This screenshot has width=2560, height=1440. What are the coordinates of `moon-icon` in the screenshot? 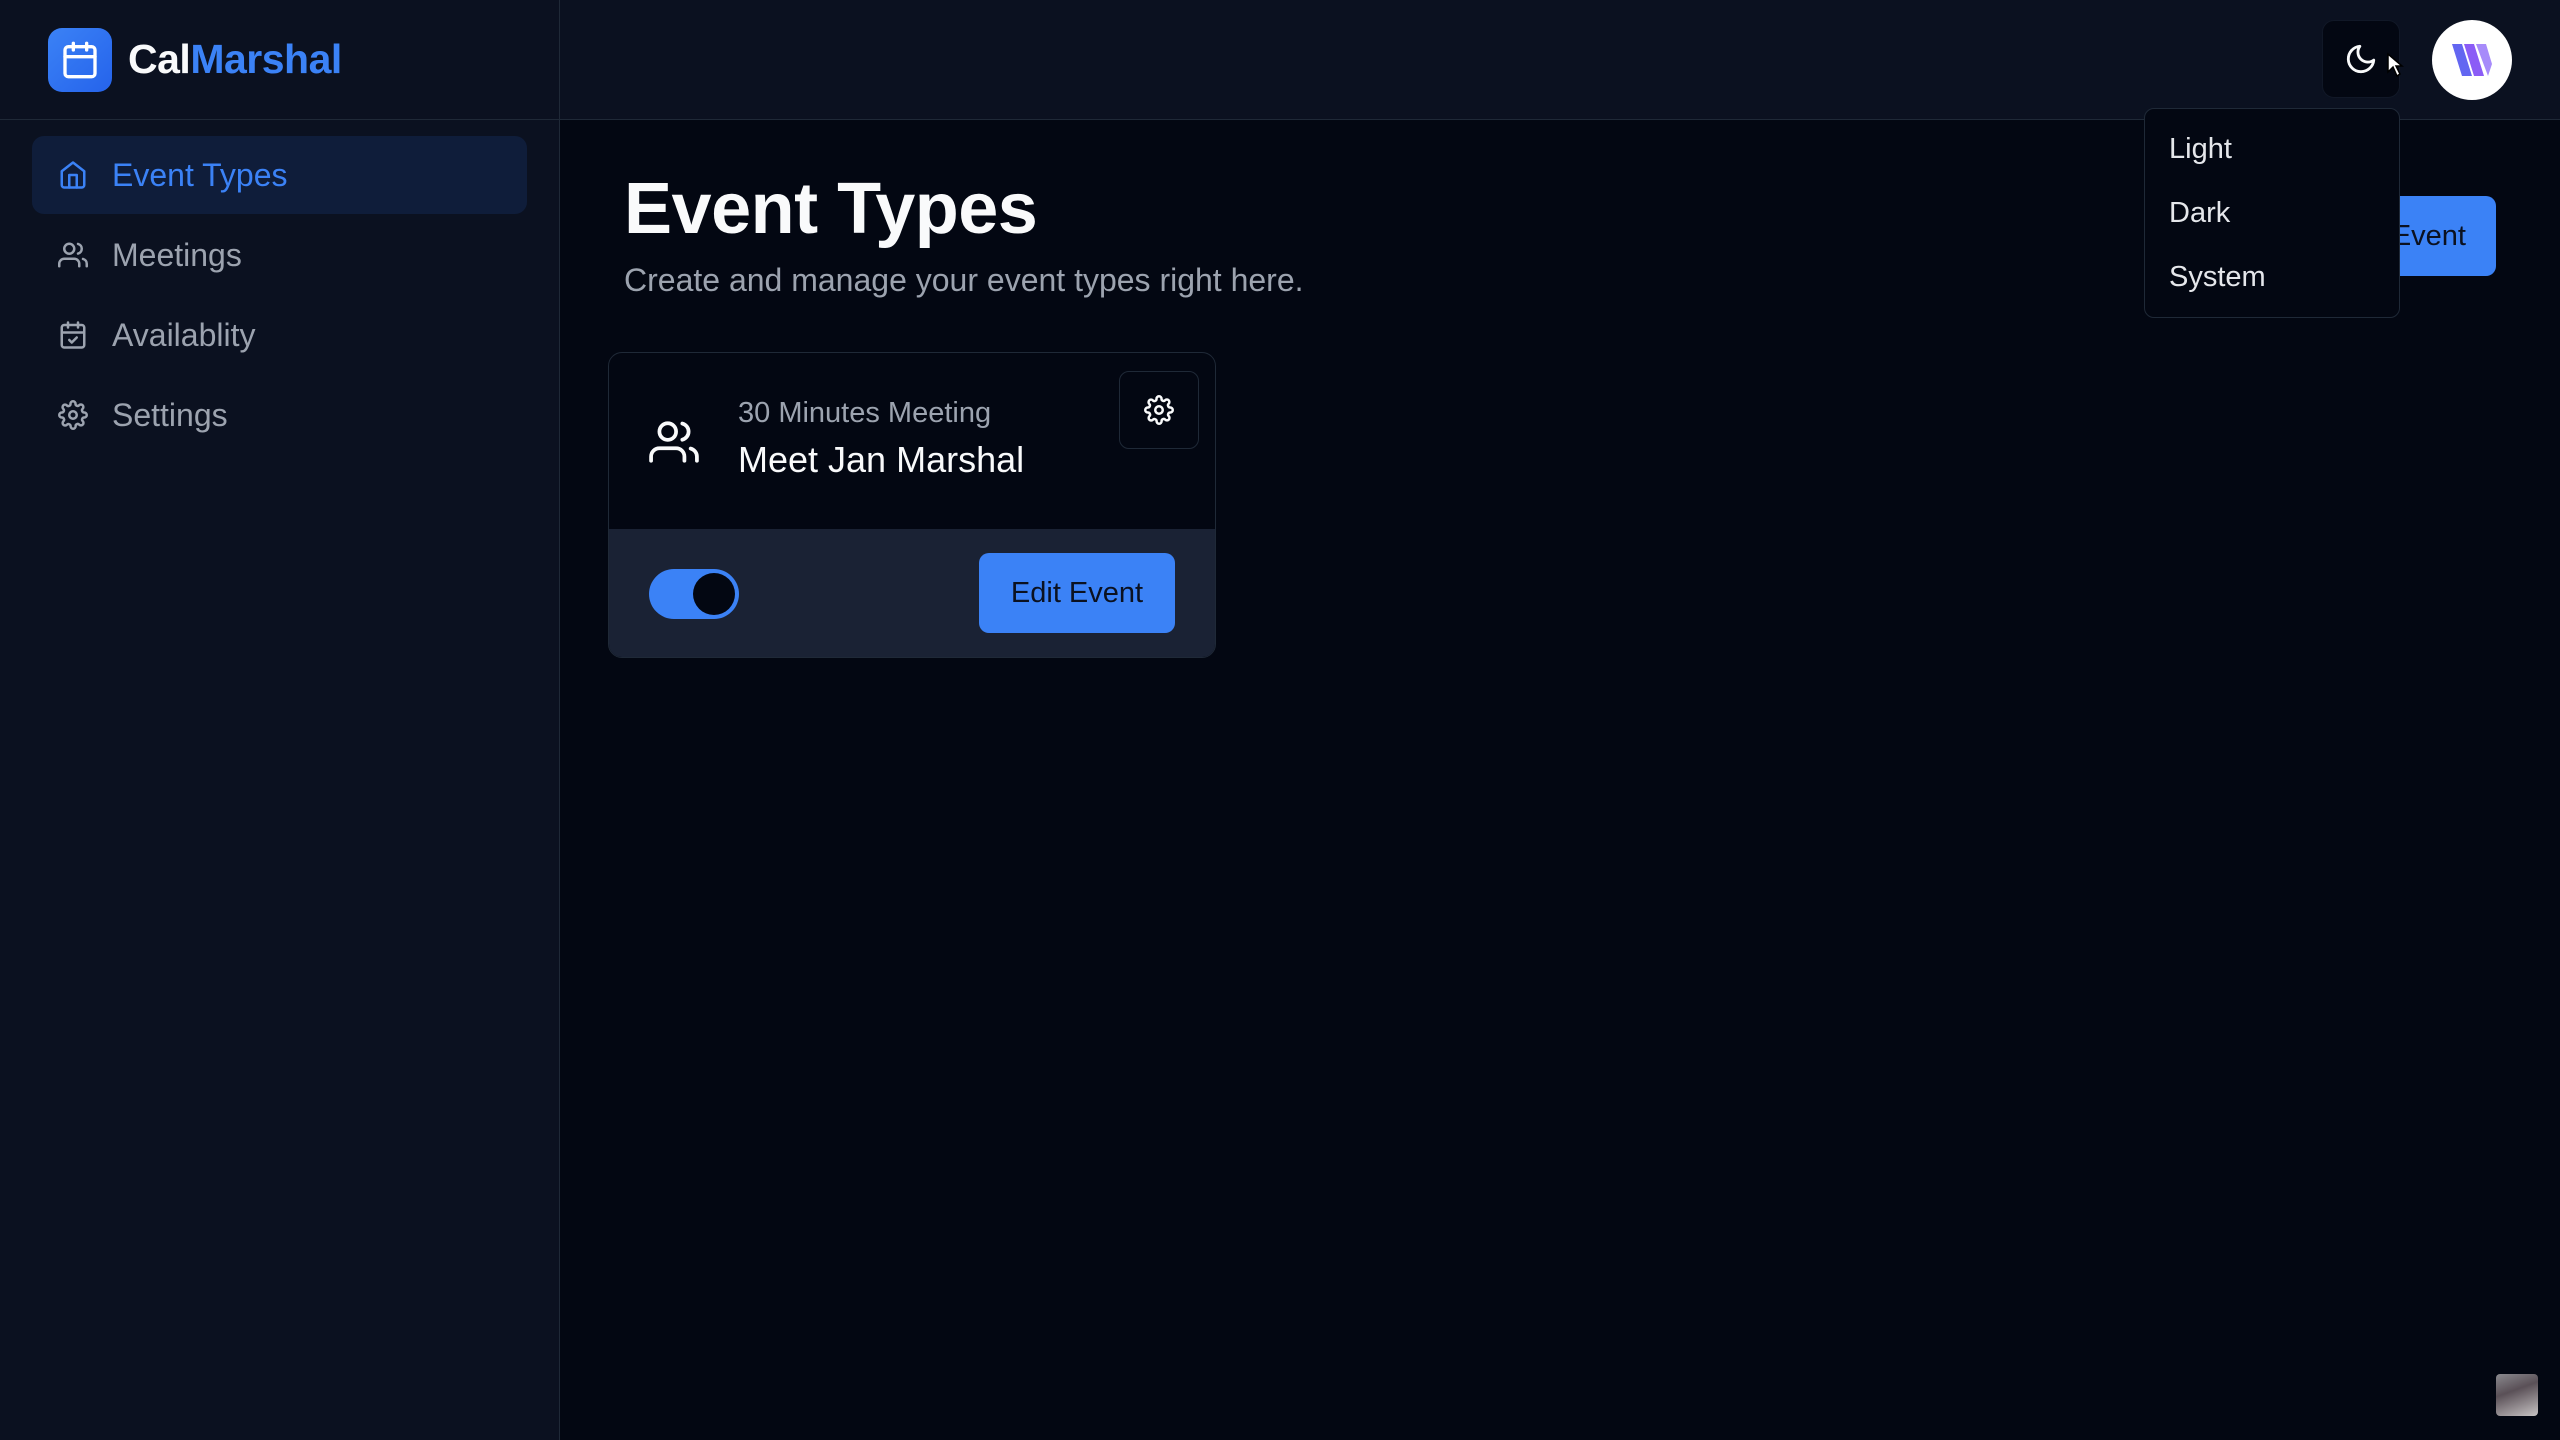 It's located at (2361, 59).